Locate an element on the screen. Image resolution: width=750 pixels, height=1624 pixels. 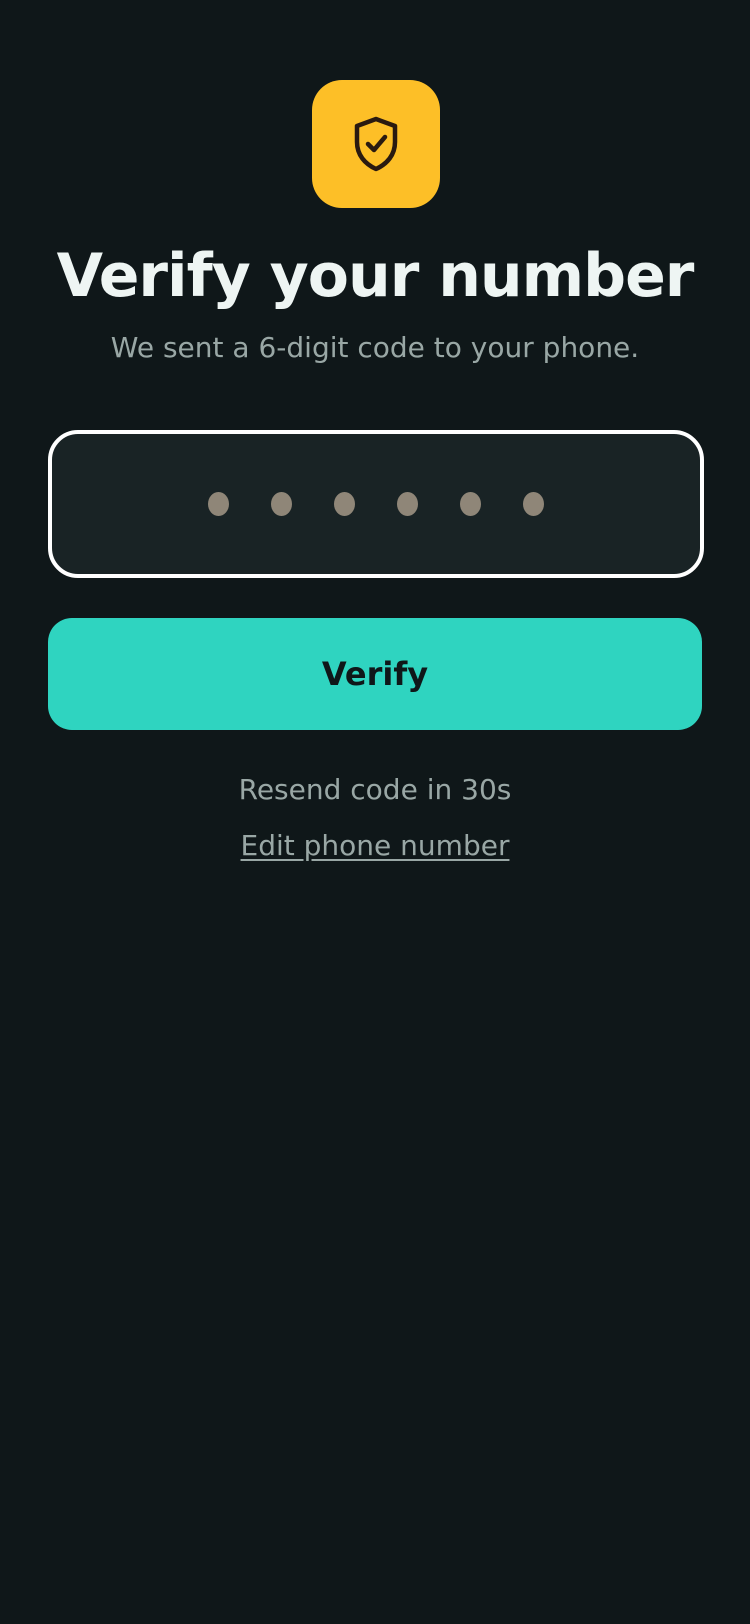
shield-badge is located at coordinates (376, 144).